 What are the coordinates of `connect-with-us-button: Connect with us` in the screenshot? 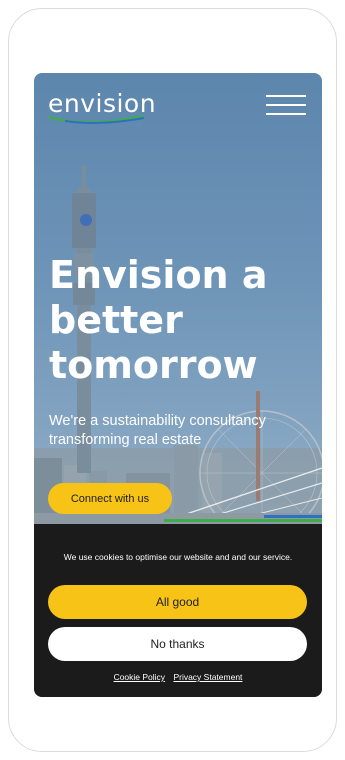 It's located at (110, 498).